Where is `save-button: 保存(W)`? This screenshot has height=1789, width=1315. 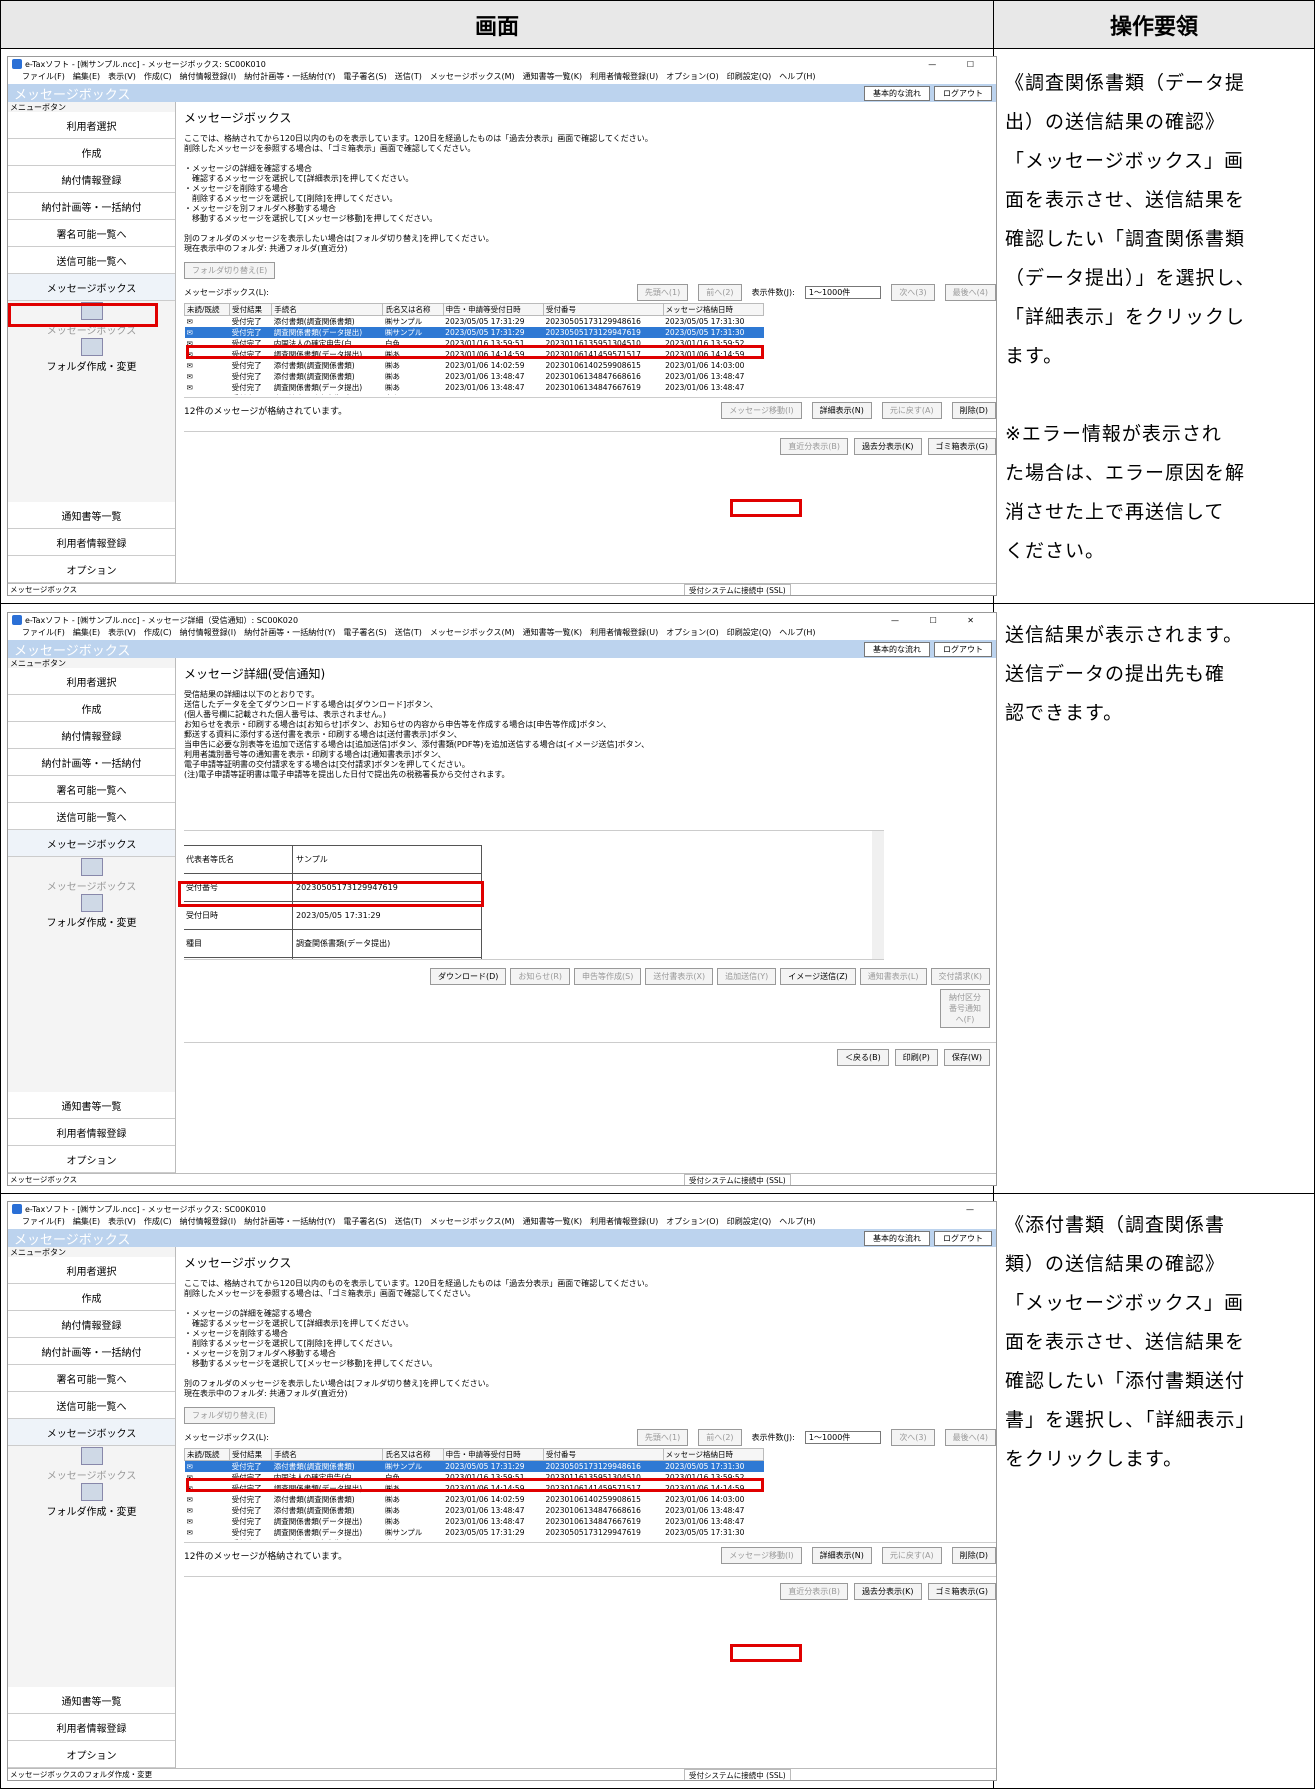 save-button: 保存(W) is located at coordinates (966, 1057).